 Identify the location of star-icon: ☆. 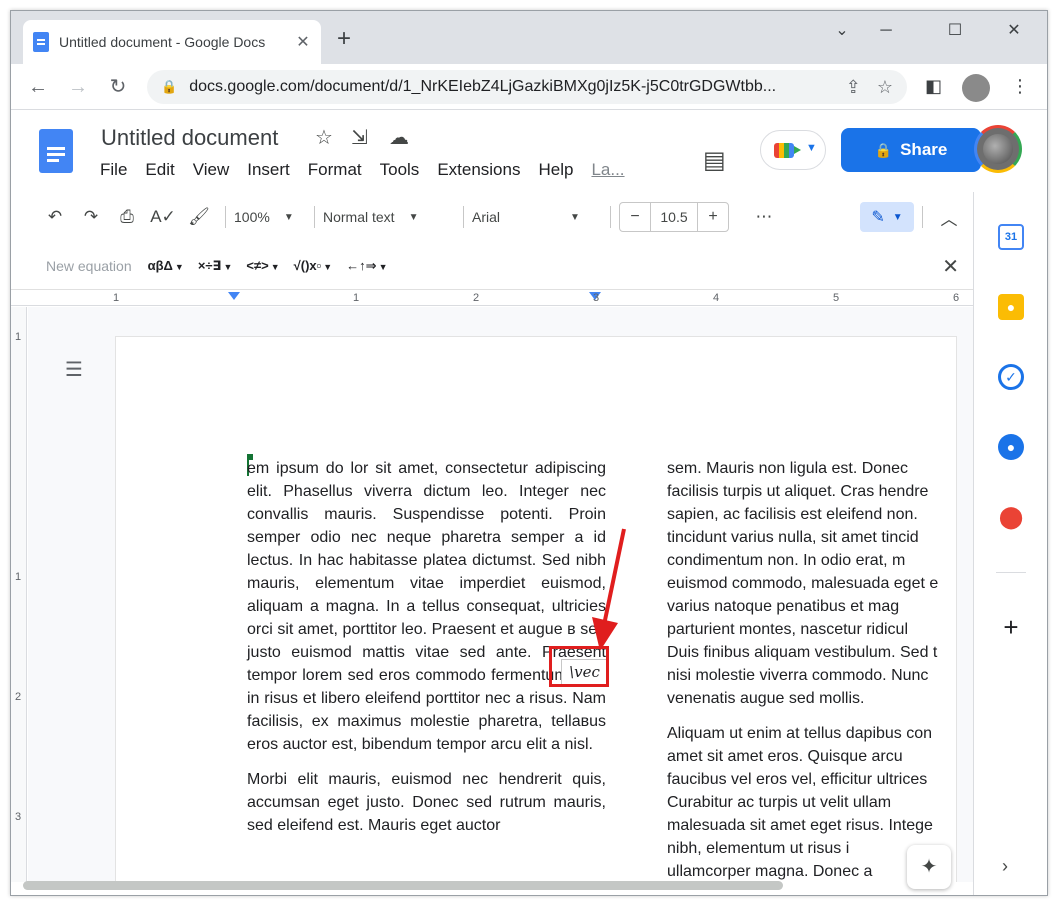
(324, 137).